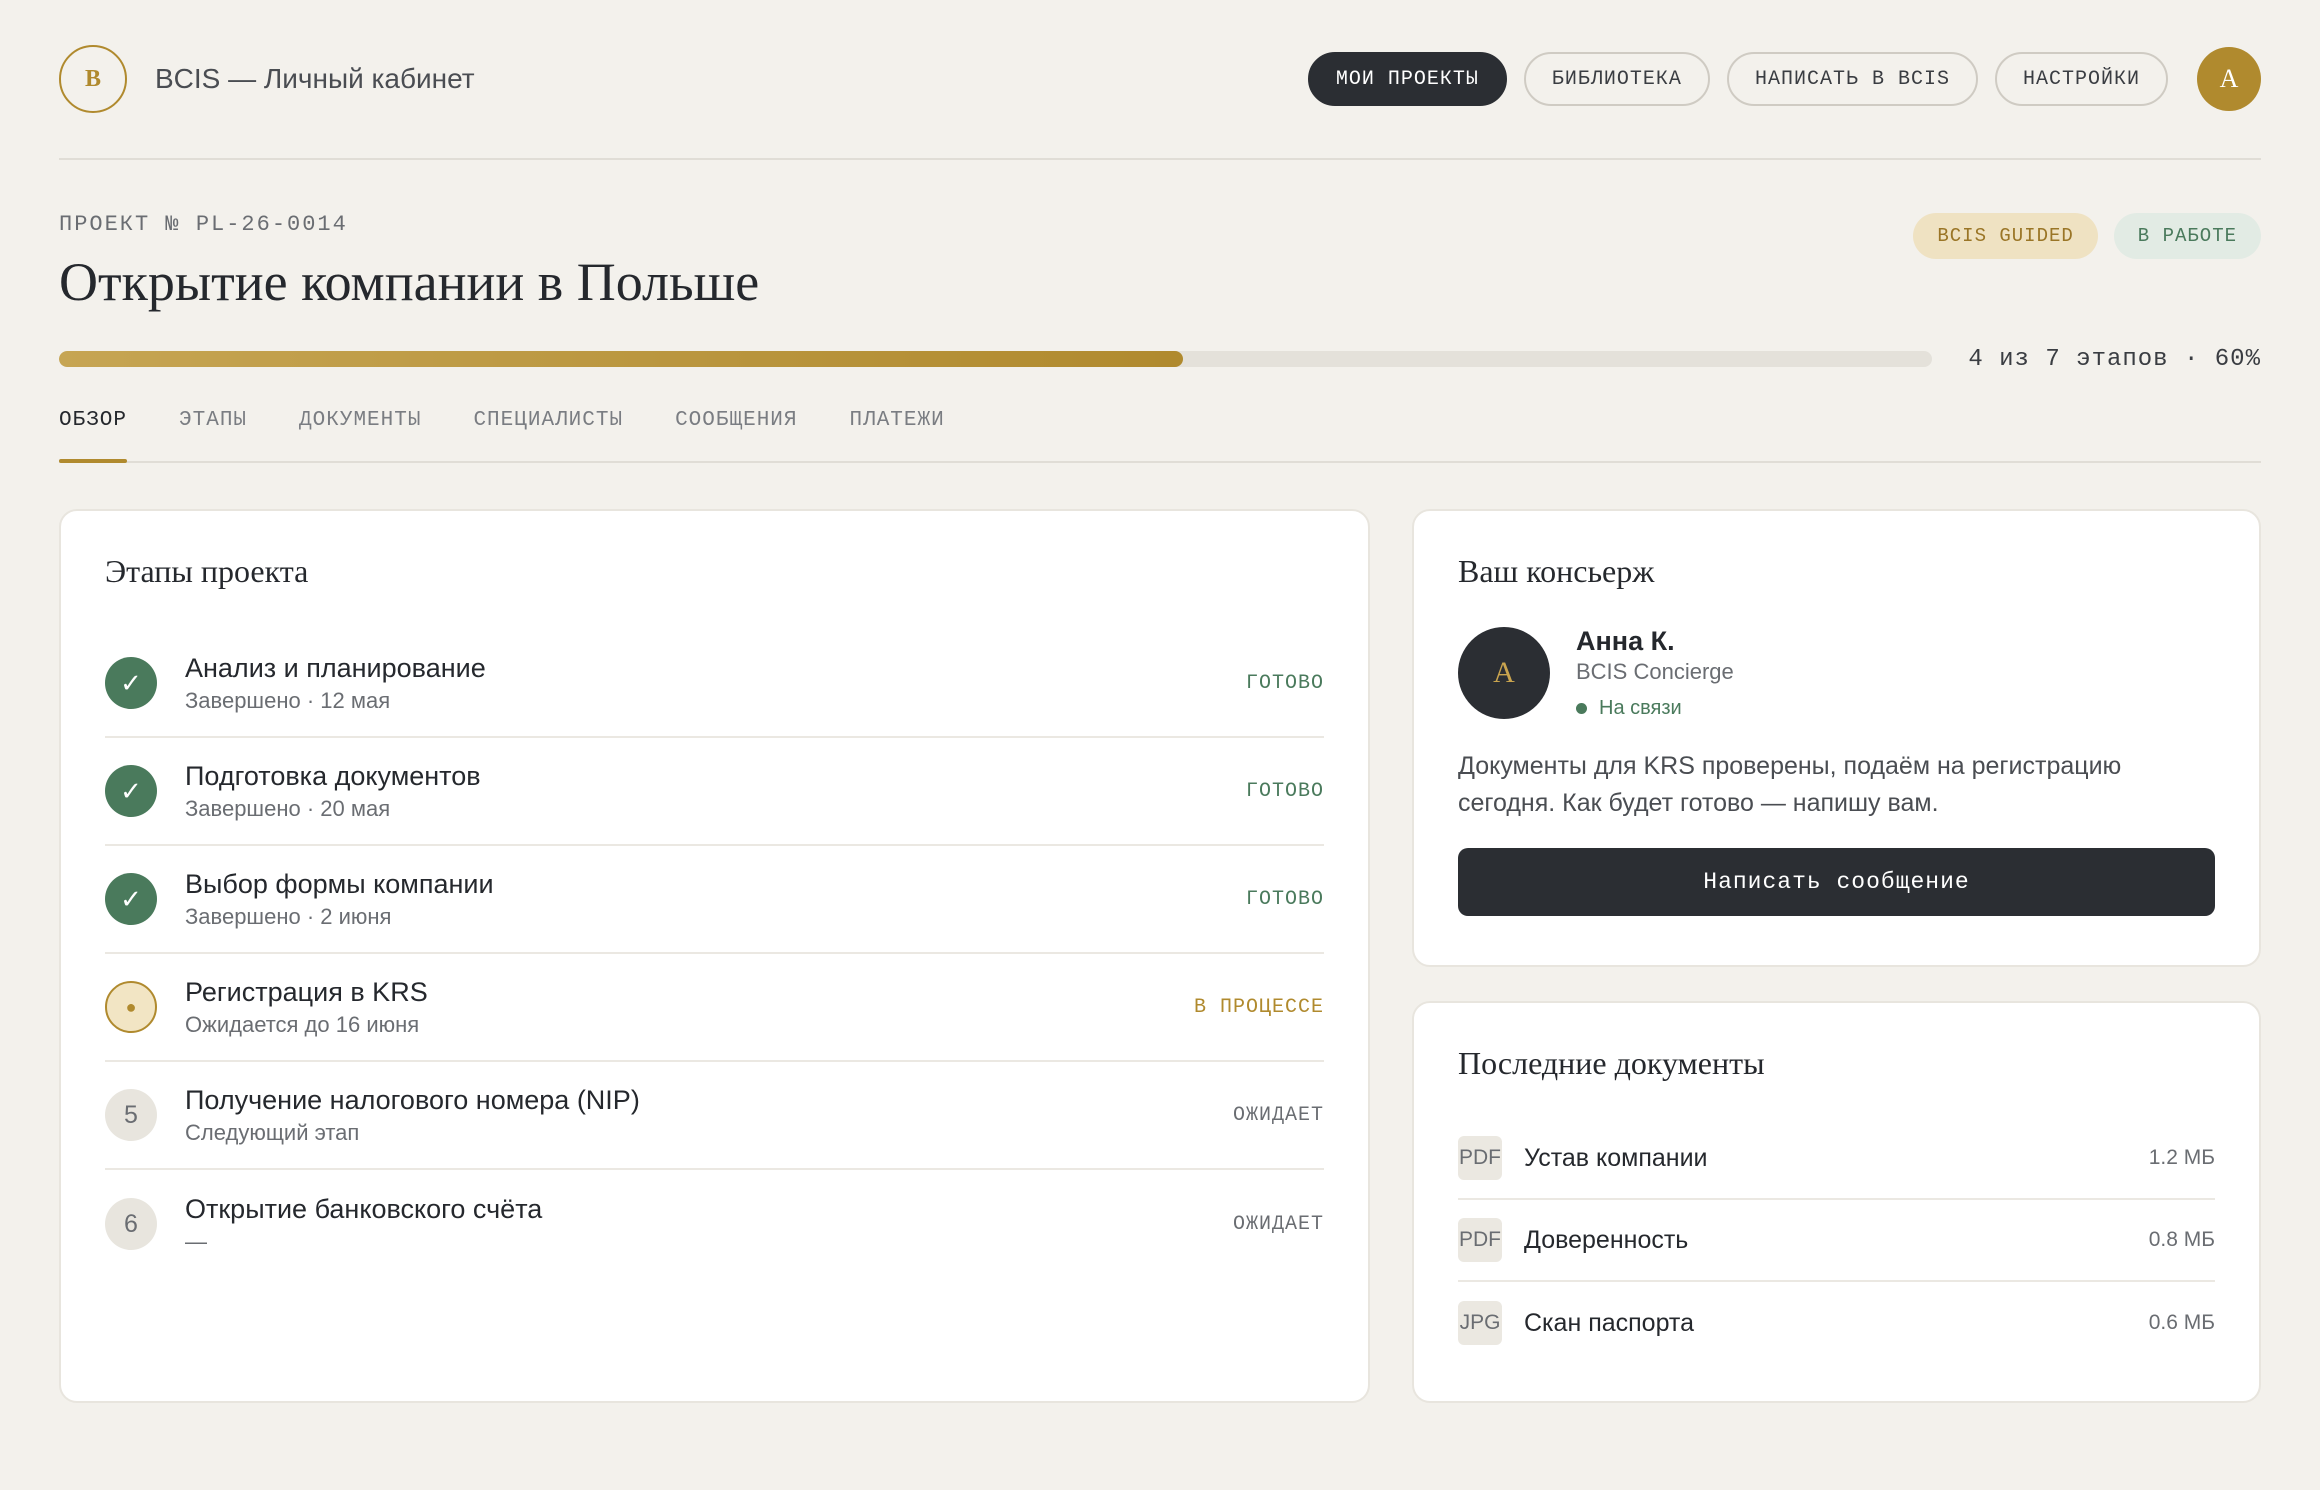 The image size is (2320, 1490). I want to click on tab-stages: ЭТАПЫ, so click(213, 432).